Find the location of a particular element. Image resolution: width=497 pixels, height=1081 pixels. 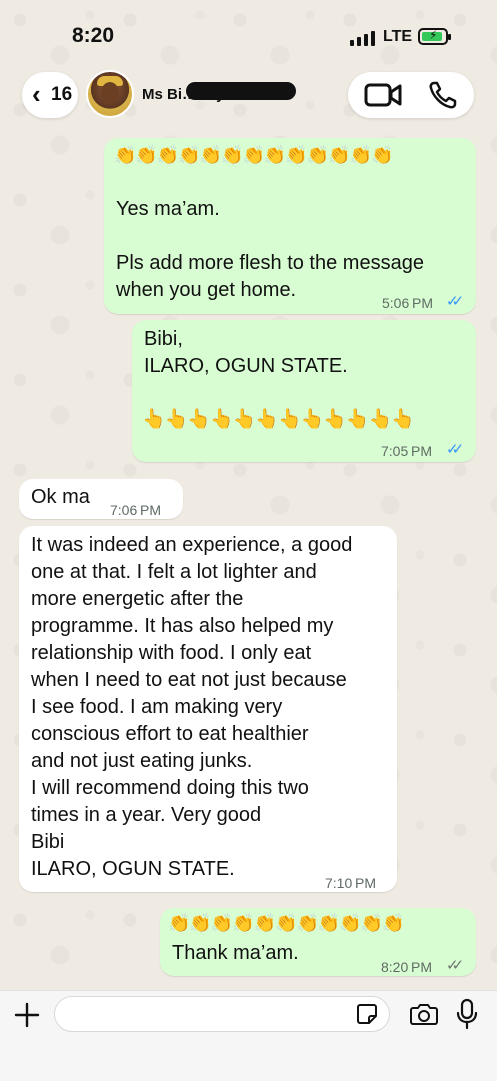

message-bubble-outgoing: 👏👏👏👏👏👏👏👏👏👏👏 Thank ma’am. 8:20 PM ✓✓ is located at coordinates (318, 942).